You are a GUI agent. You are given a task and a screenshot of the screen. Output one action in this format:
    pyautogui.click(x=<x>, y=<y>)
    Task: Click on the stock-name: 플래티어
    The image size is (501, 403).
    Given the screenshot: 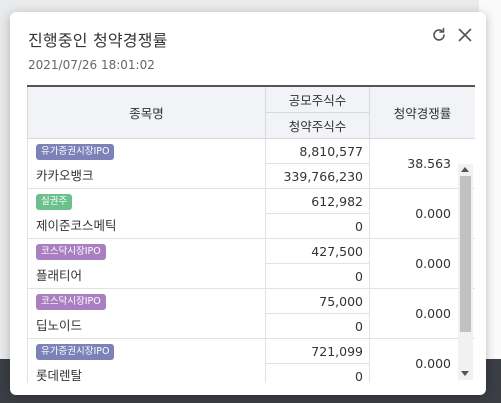 What is the action you would take?
    pyautogui.click(x=147, y=274)
    